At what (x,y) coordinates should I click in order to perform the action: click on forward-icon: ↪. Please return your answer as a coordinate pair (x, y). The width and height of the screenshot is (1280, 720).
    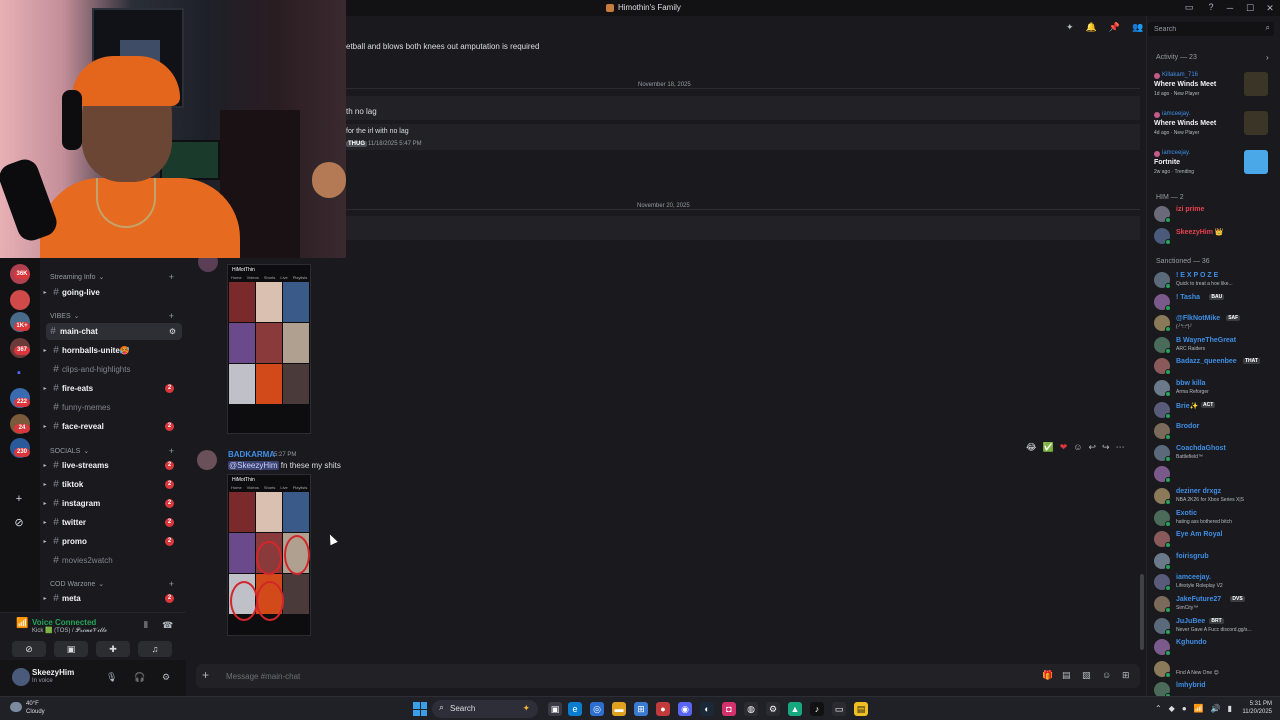
    Looking at the image, I should click on (1106, 447).